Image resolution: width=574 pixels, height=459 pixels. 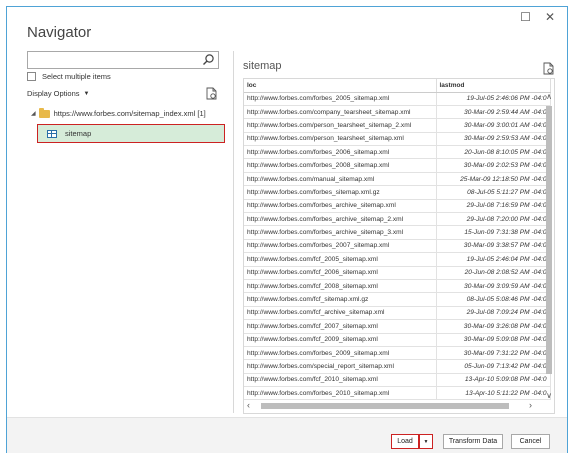 What do you see at coordinates (530, 405) in the screenshot?
I see `scroll-right-icon: ›` at bounding box center [530, 405].